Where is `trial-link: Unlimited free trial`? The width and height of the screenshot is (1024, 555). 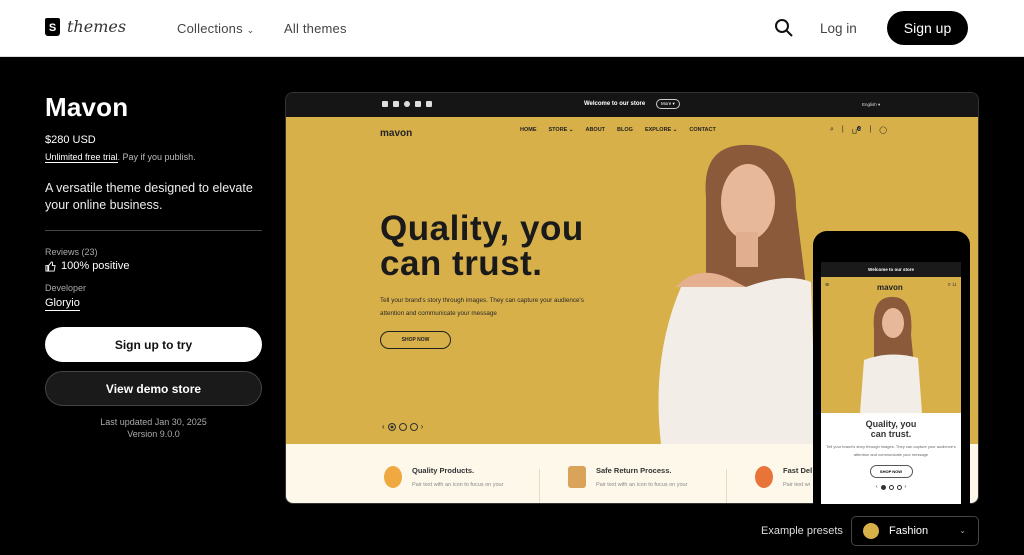 trial-link: Unlimited free trial is located at coordinates (81, 157).